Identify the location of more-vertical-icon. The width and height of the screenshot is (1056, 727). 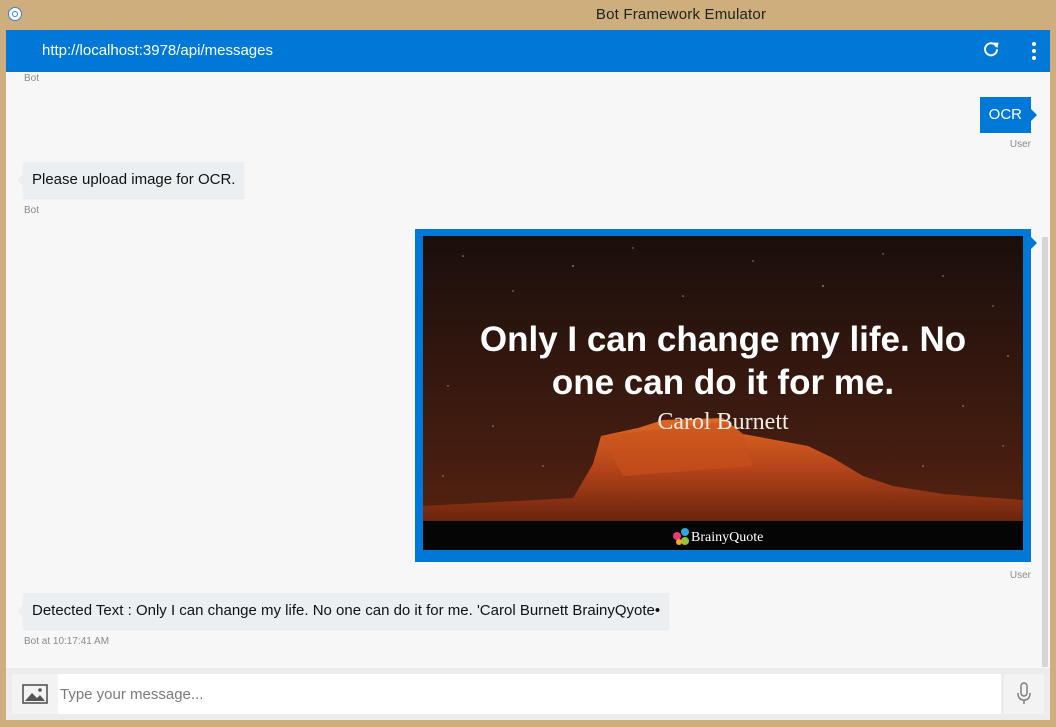
(1034, 51).